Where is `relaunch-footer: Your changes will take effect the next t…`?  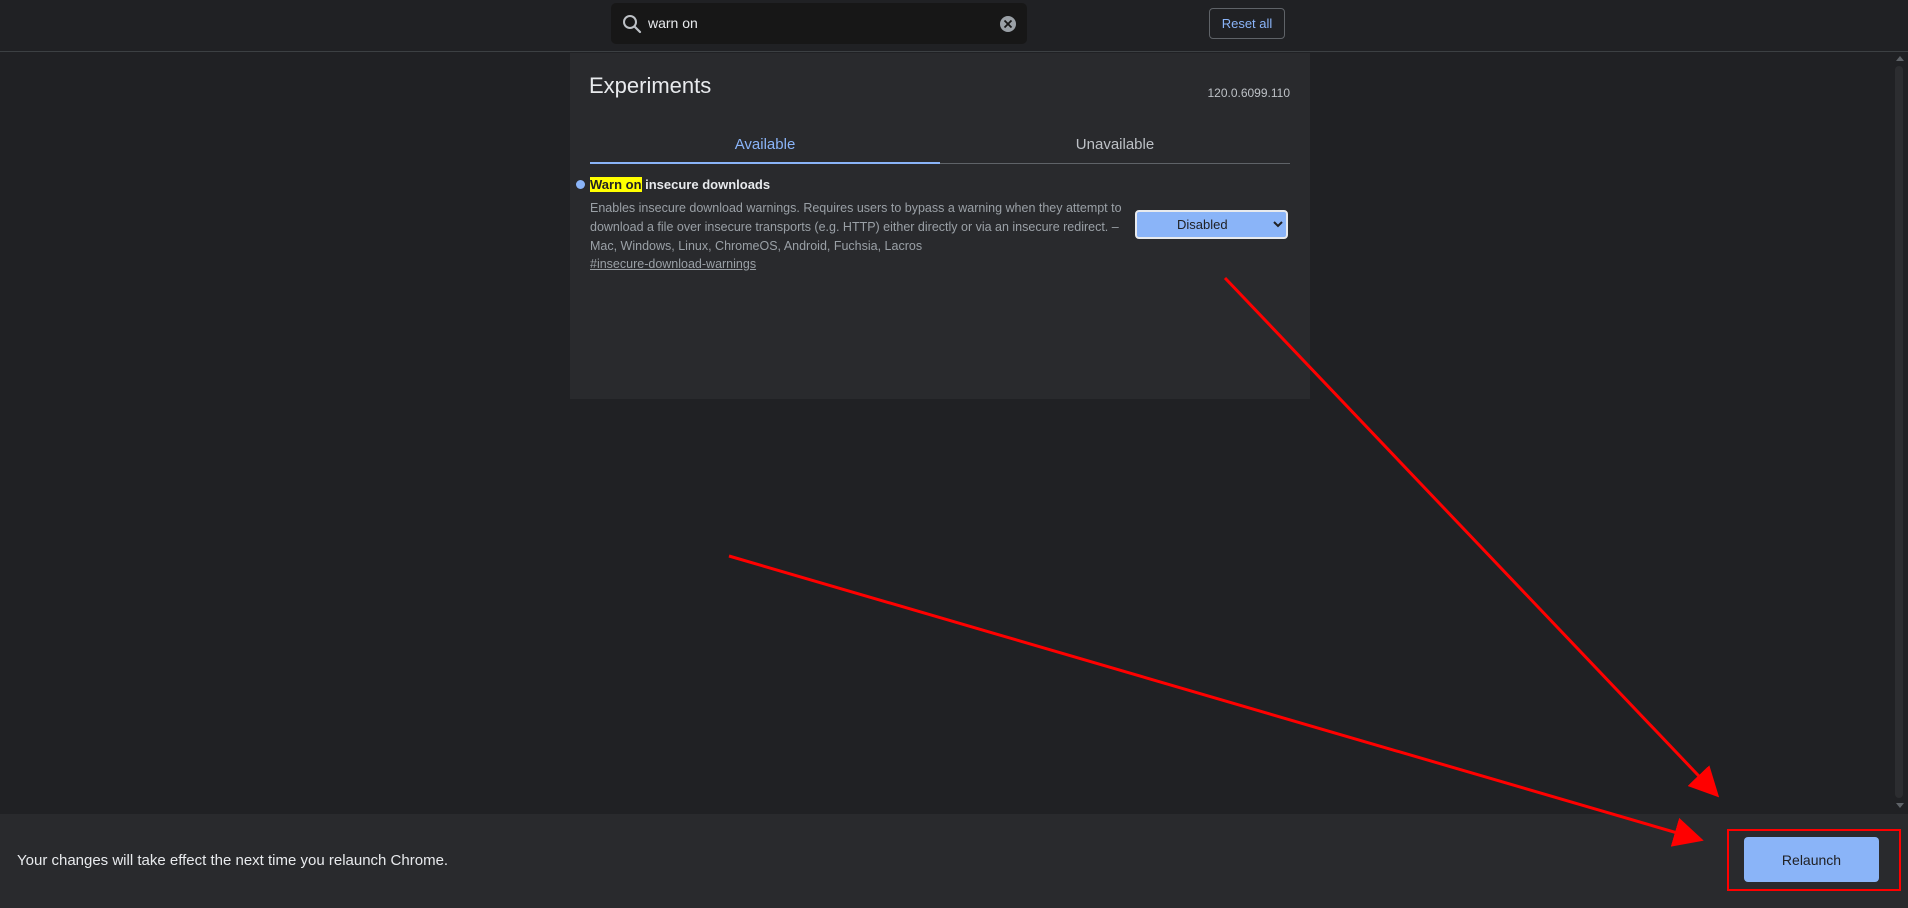 relaunch-footer: Your changes will take effect the next t… is located at coordinates (954, 861).